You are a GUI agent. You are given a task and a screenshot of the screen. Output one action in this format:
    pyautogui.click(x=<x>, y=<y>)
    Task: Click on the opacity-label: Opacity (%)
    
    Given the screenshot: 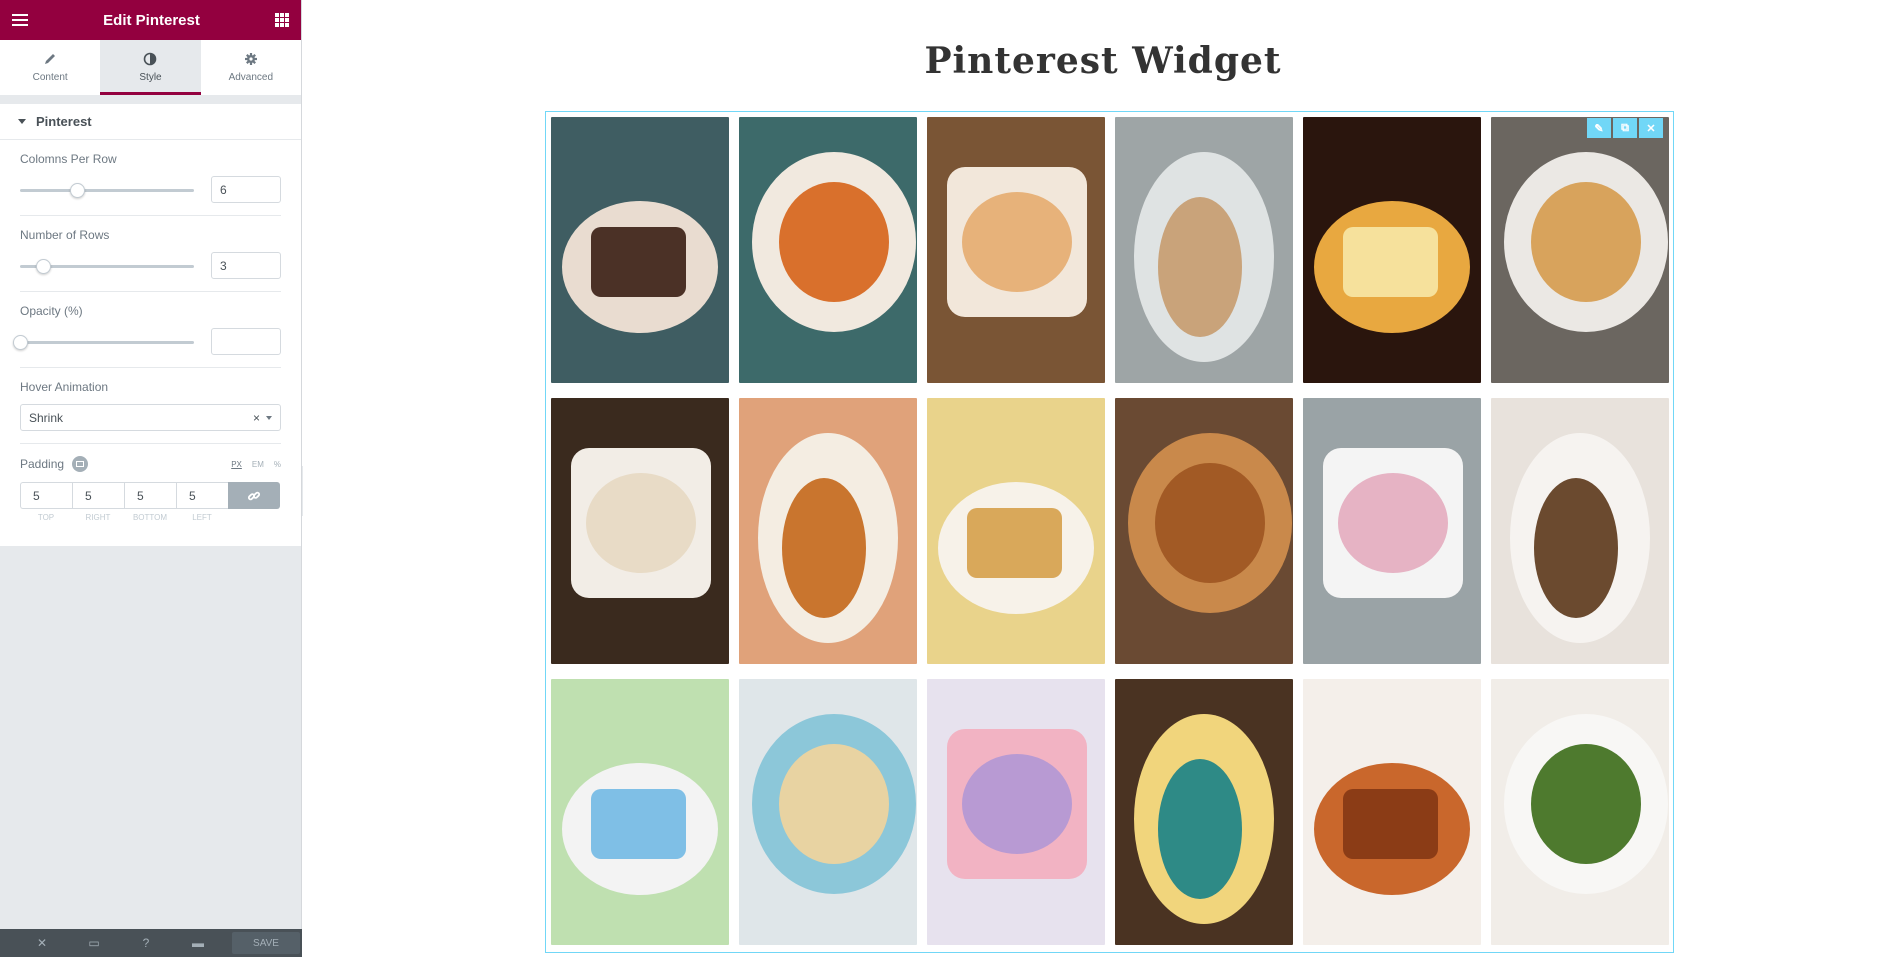 What is the action you would take?
    pyautogui.click(x=51, y=311)
    